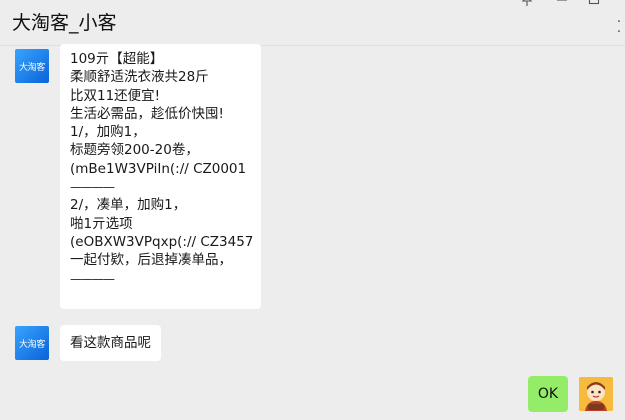 The width and height of the screenshot is (625, 420). I want to click on message-line: 109亓【超能】, so click(117, 59).